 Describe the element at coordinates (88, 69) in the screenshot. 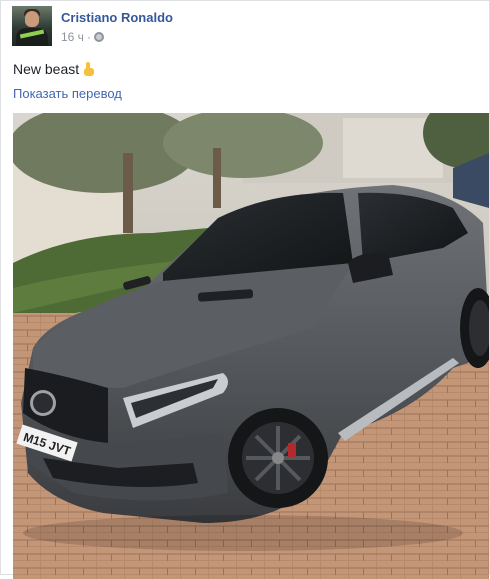

I see `pointing-hand-emoji` at that location.